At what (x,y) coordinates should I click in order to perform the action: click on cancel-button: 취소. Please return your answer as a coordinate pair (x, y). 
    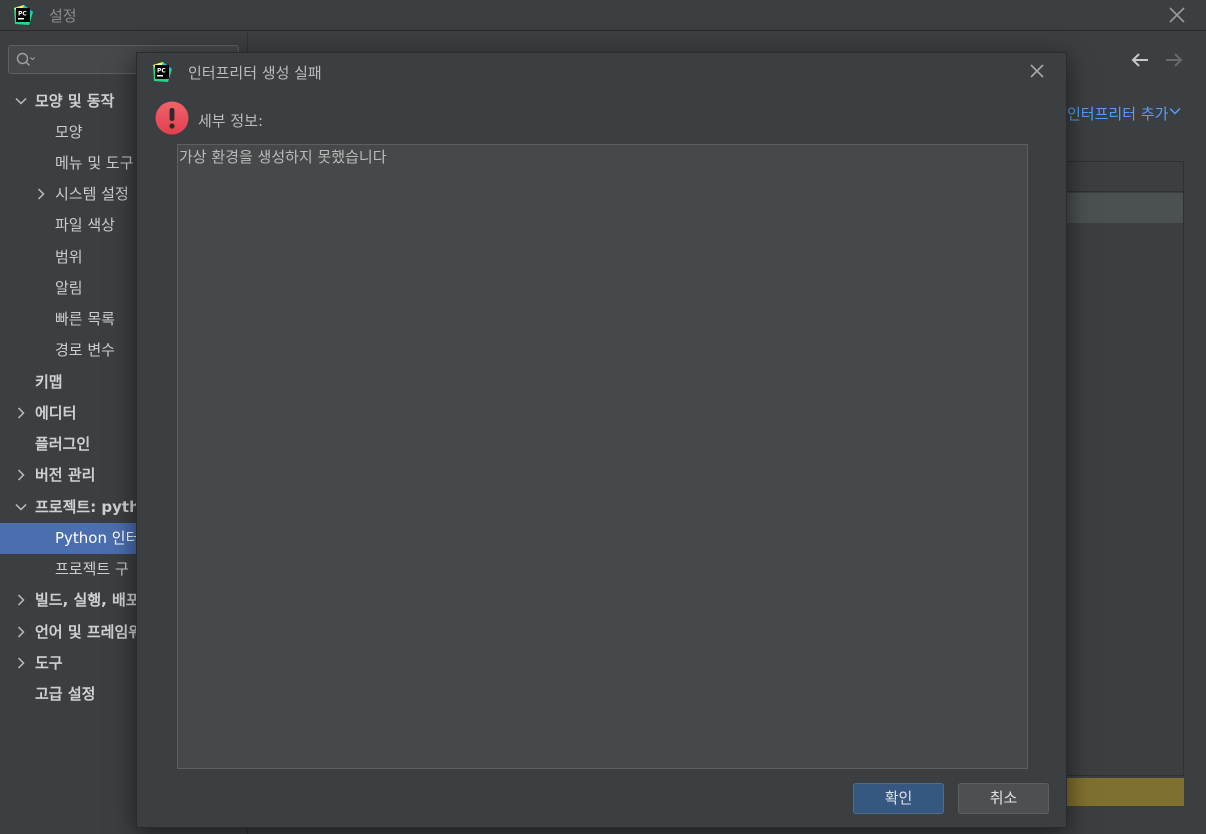
    Looking at the image, I should click on (1003, 798).